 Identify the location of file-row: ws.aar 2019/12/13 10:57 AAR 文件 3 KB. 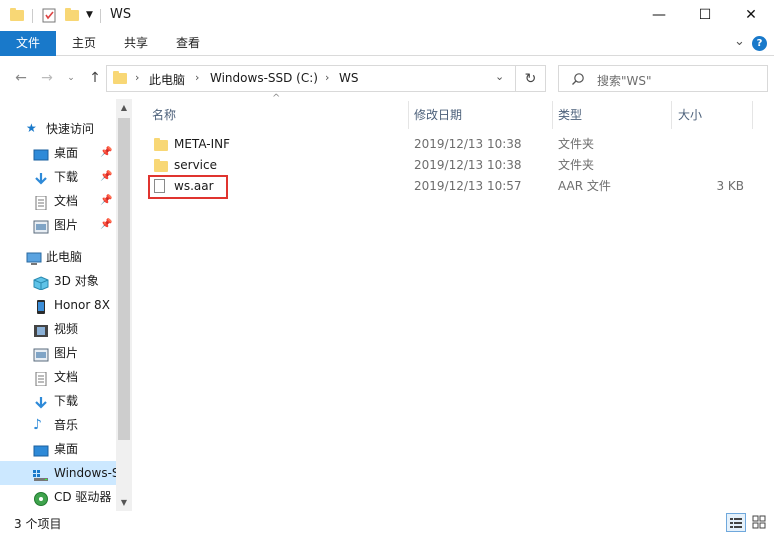
(458, 186).